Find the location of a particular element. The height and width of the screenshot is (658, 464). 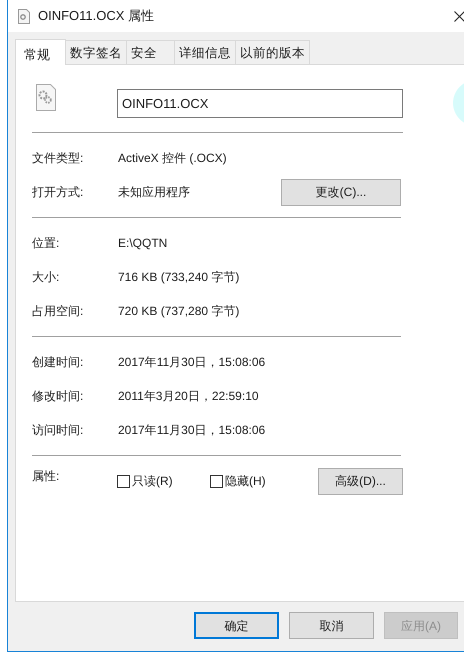

field-value: E:\QQTN is located at coordinates (143, 243).